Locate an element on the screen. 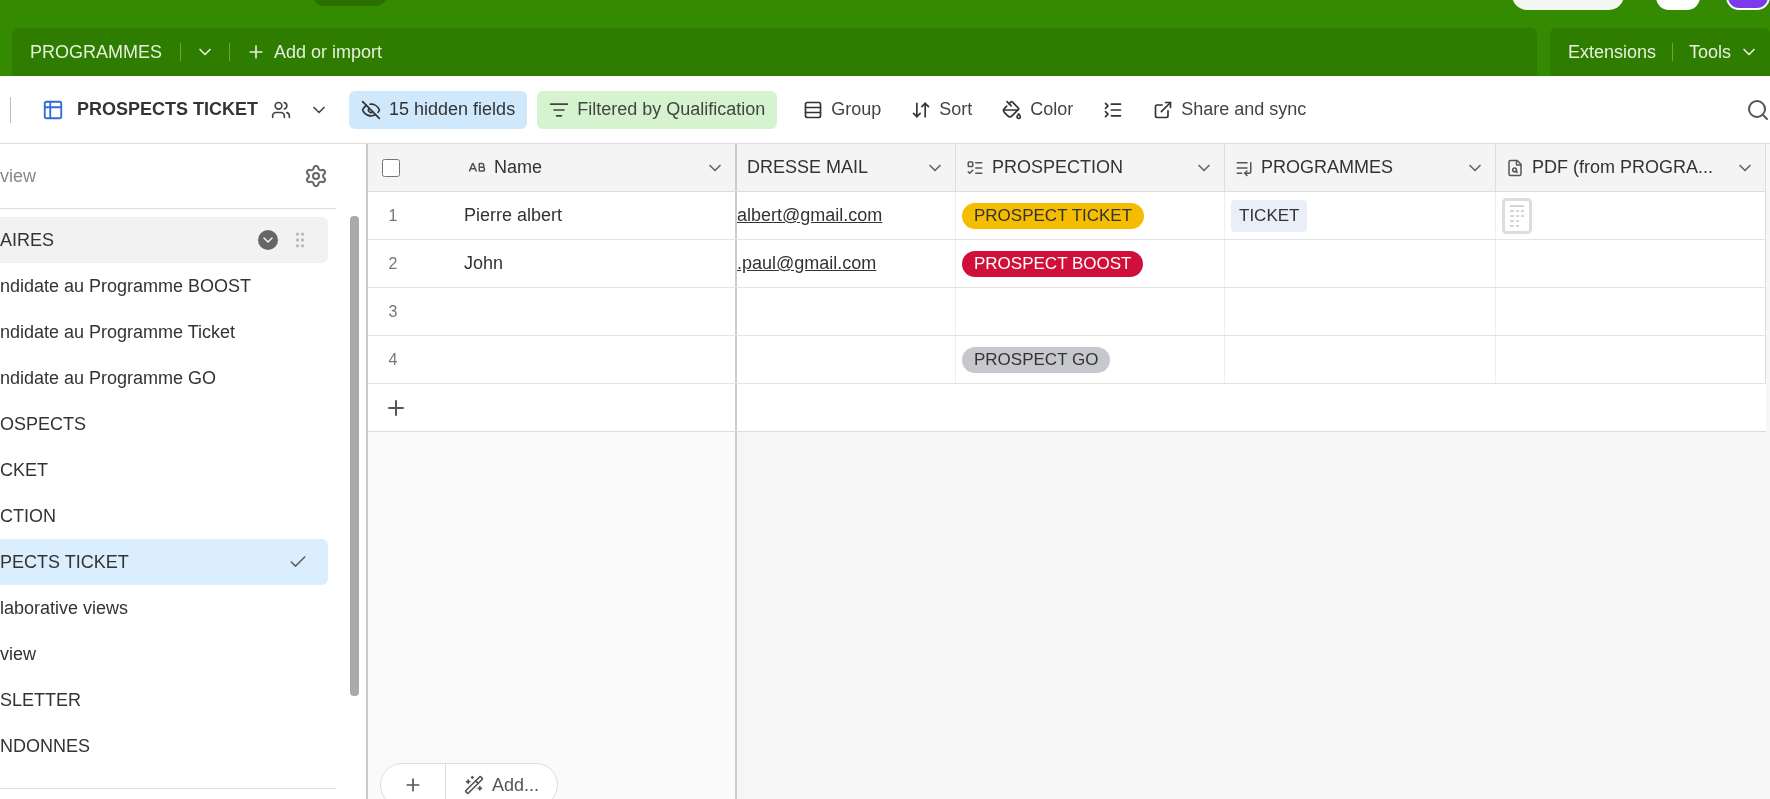 This screenshot has width=1770, height=799. filter-button: Filtered by Qualification is located at coordinates (657, 109).